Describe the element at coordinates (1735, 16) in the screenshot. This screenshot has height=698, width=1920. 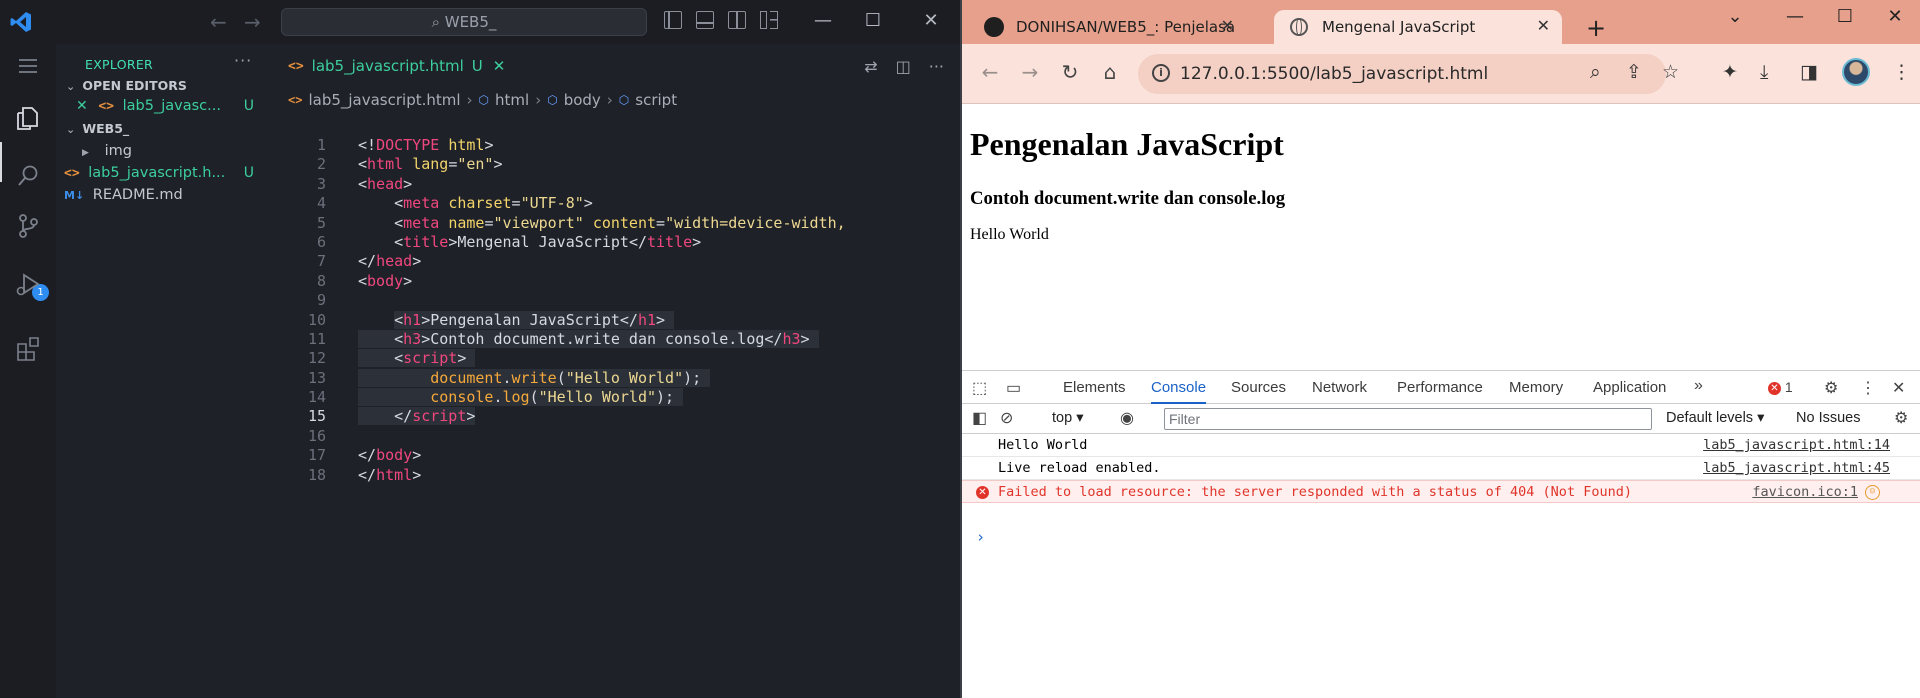
I see `tab-search-chevron-icon: ⌄` at that location.